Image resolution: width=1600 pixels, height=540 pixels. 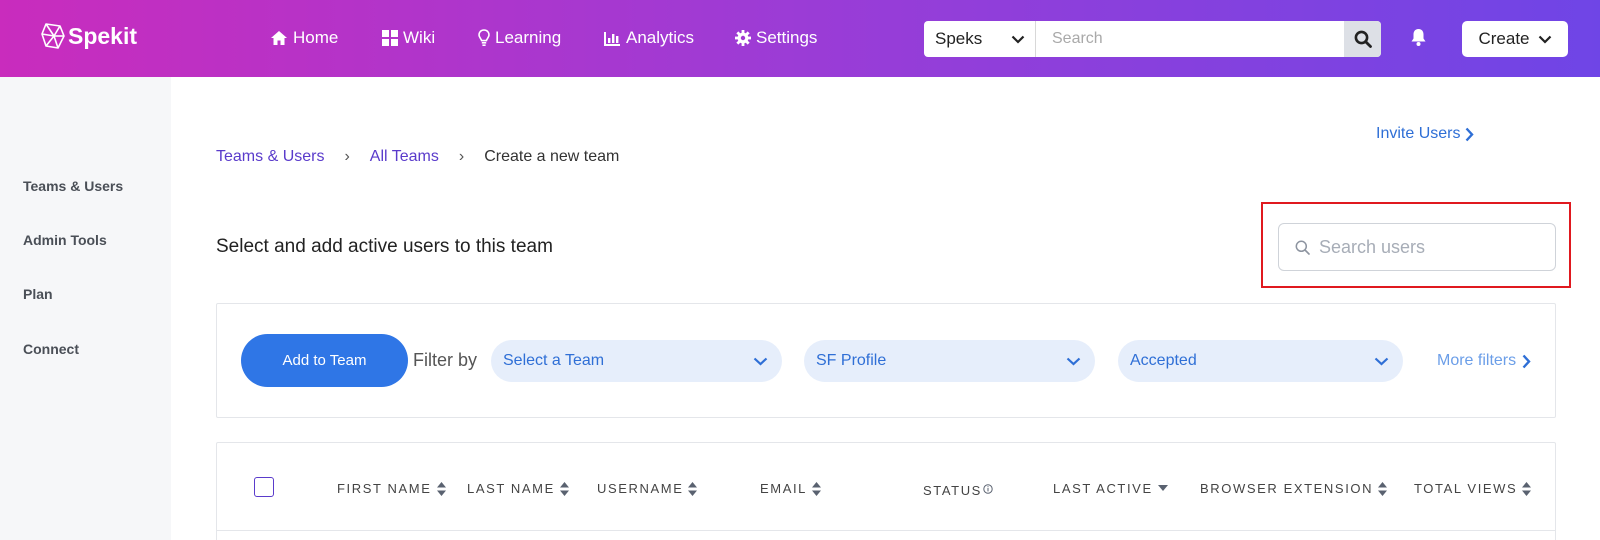 I want to click on nav-learning-label: Learning, so click(x=528, y=37).